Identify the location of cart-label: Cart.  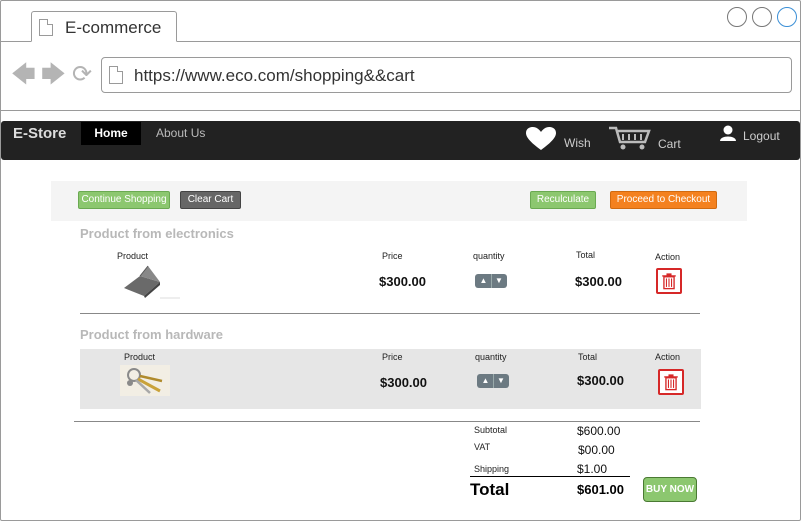
(669, 144).